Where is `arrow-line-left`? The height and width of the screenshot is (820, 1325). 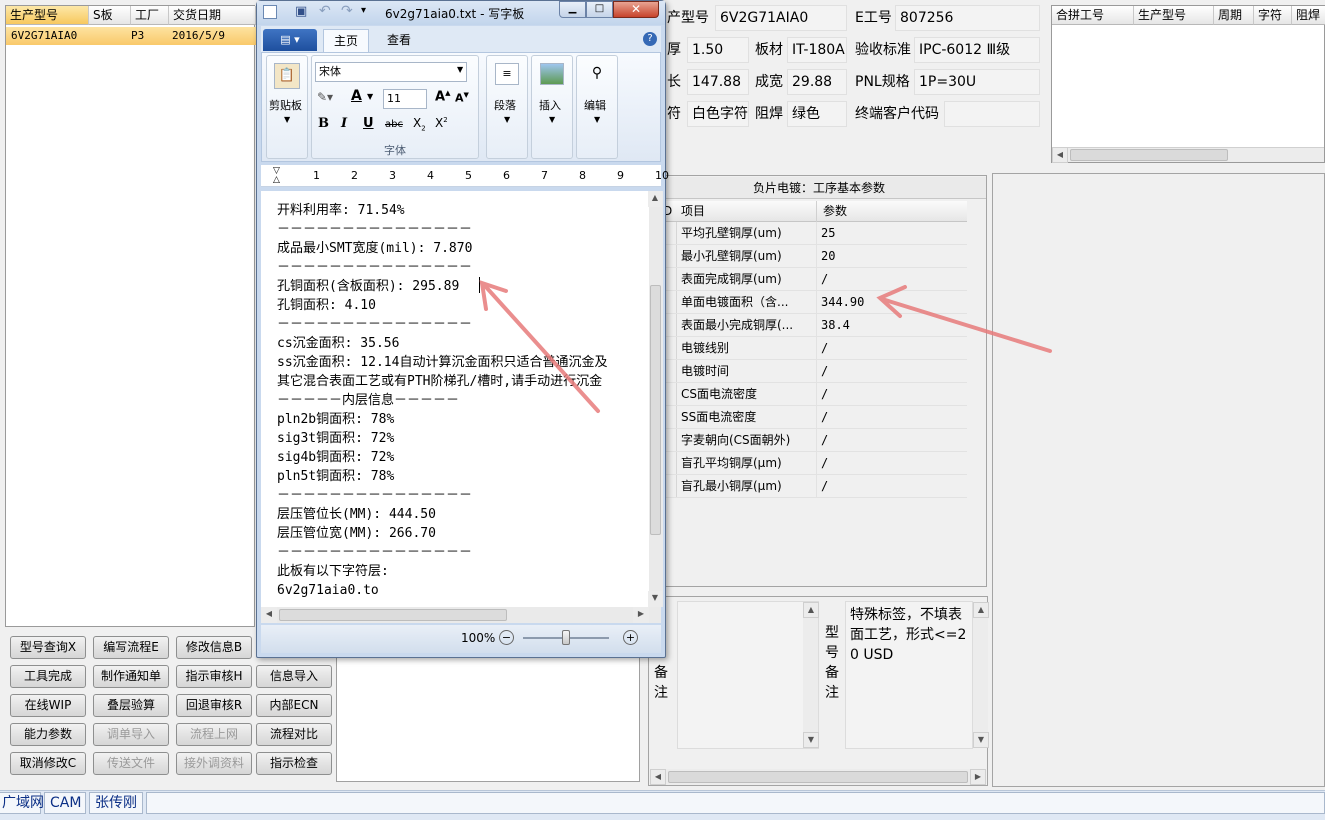 arrow-line-left is located at coordinates (542, 349).